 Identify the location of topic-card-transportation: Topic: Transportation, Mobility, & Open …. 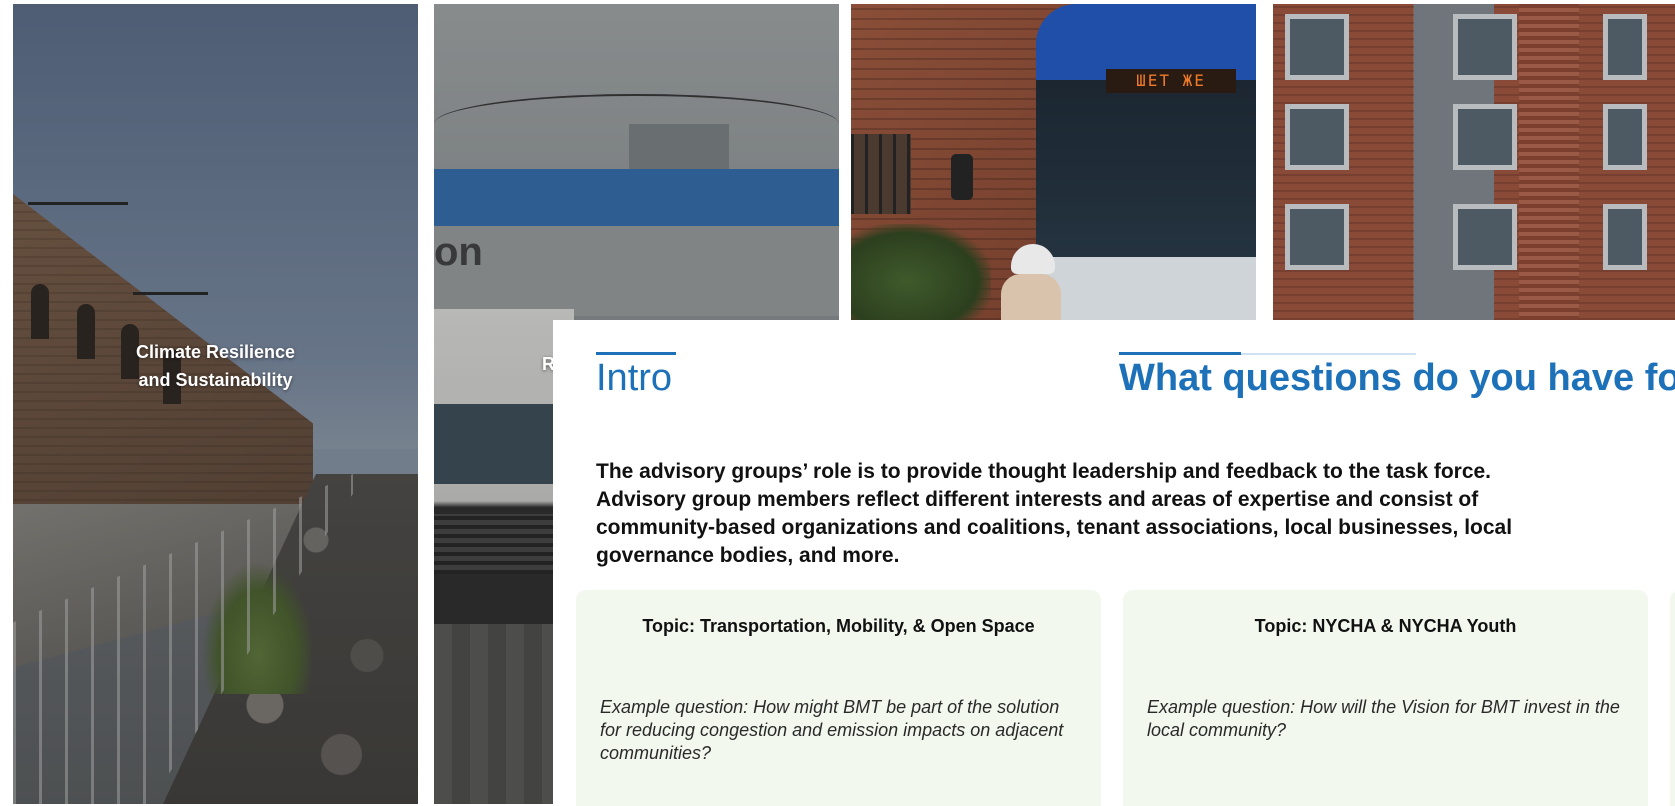
(838, 698).